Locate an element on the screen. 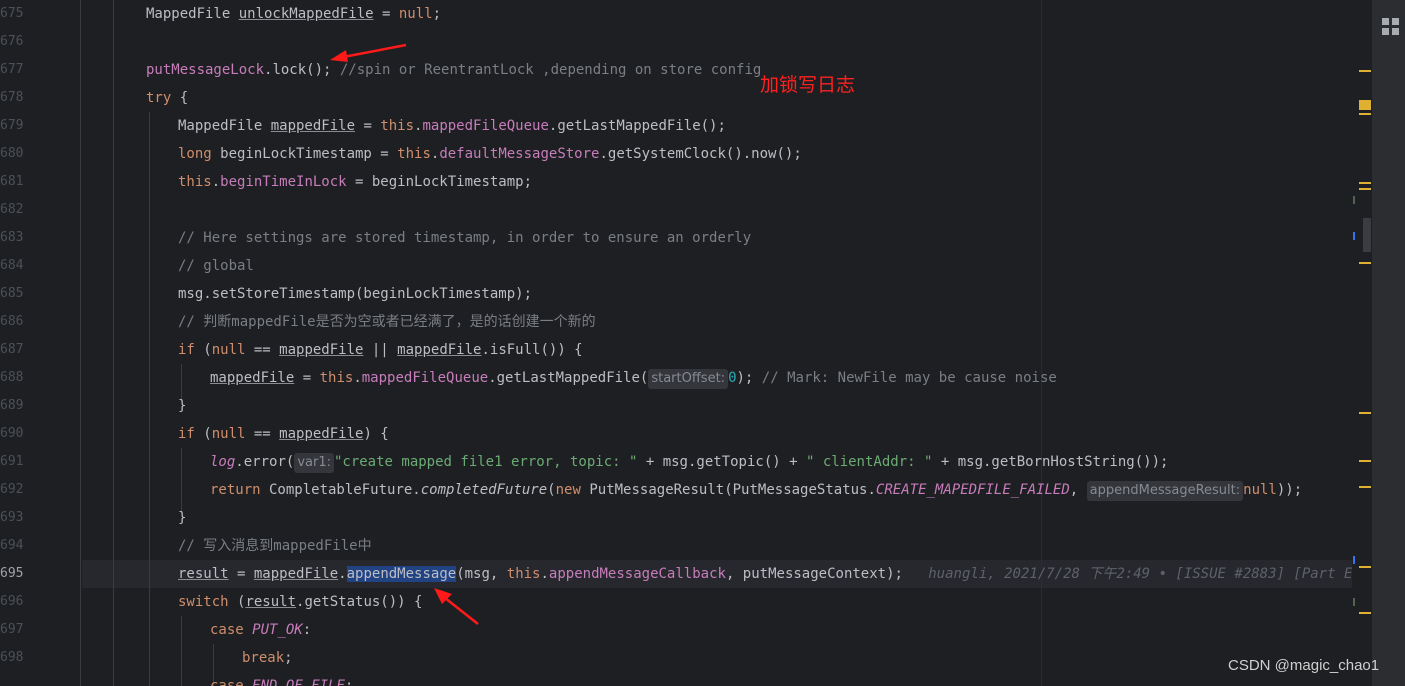  parameter-hint: var1: is located at coordinates (314, 463).